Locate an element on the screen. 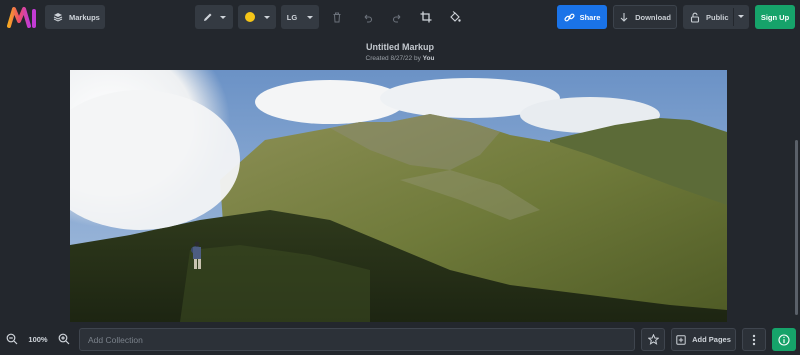 The image size is (800, 355). redo-icon is located at coordinates (396, 18).